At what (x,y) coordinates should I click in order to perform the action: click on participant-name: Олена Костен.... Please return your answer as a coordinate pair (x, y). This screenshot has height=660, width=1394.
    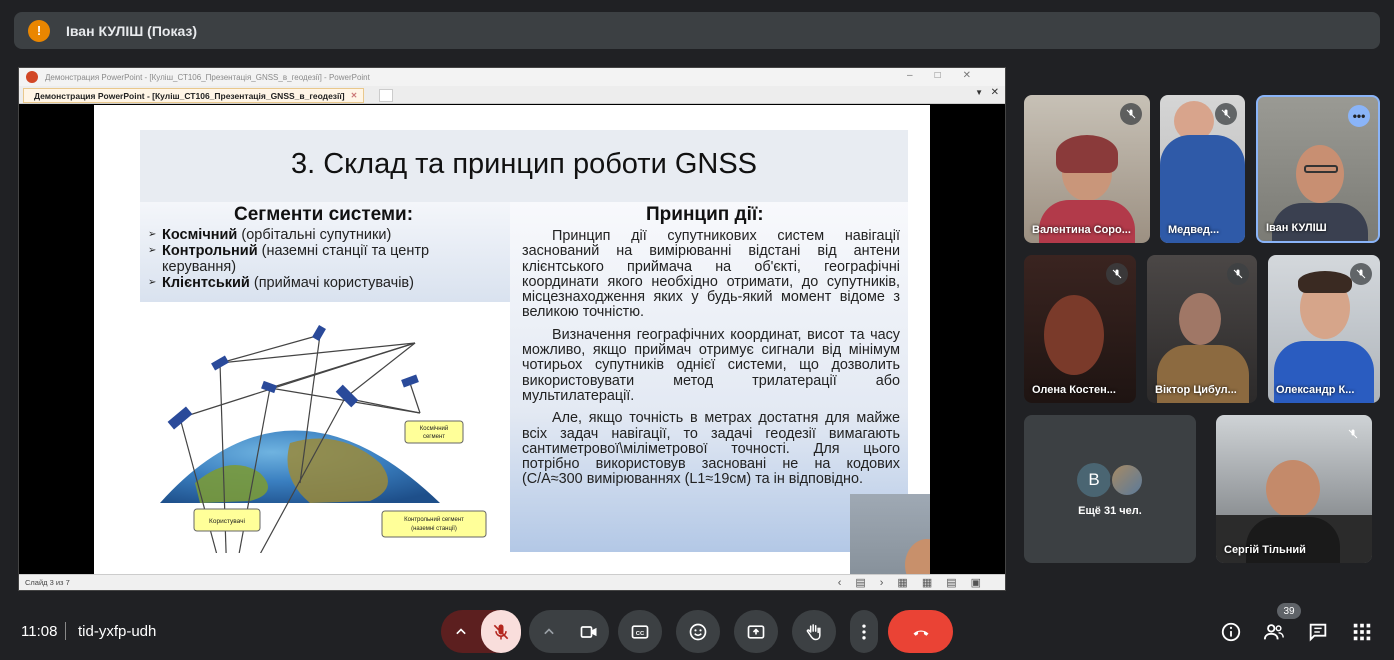
    Looking at the image, I should click on (1074, 390).